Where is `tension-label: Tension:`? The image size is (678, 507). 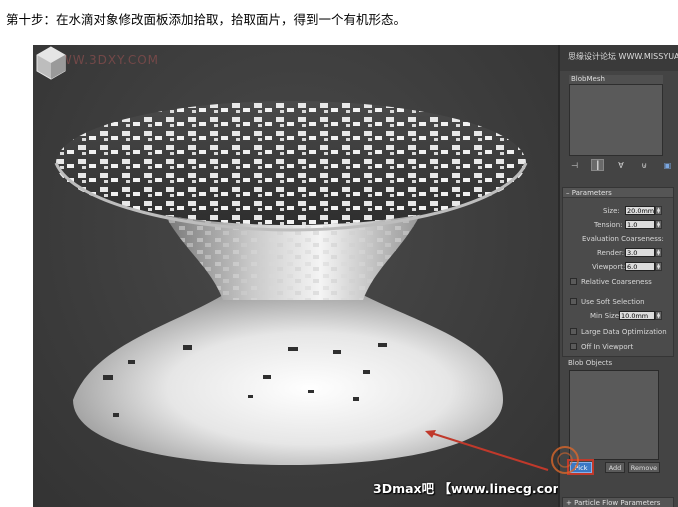 tension-label: Tension: is located at coordinates (608, 225).